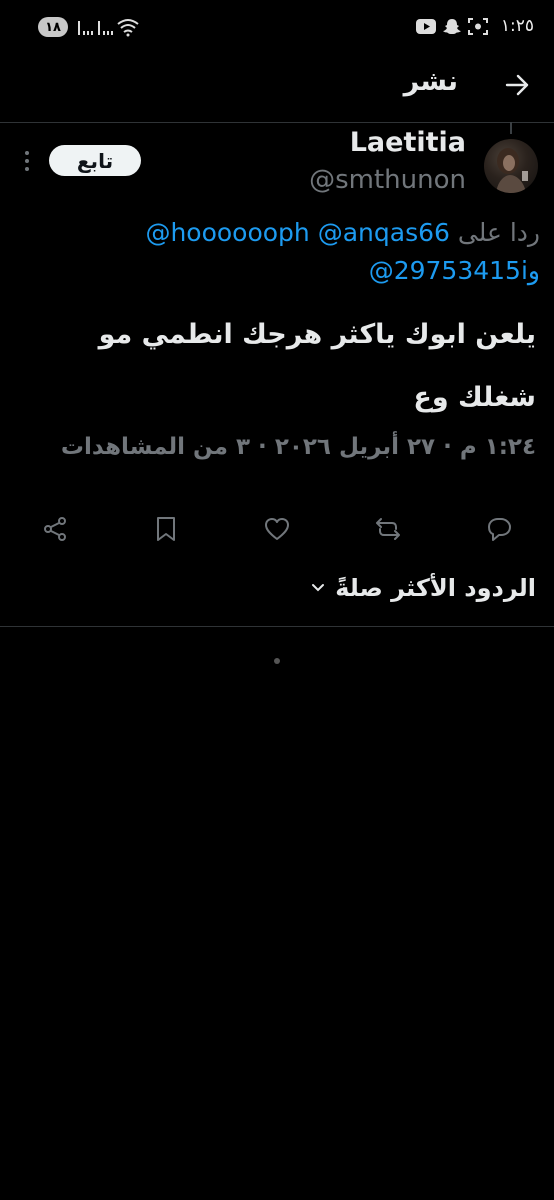  I want to click on screen-record-icon, so click(478, 26).